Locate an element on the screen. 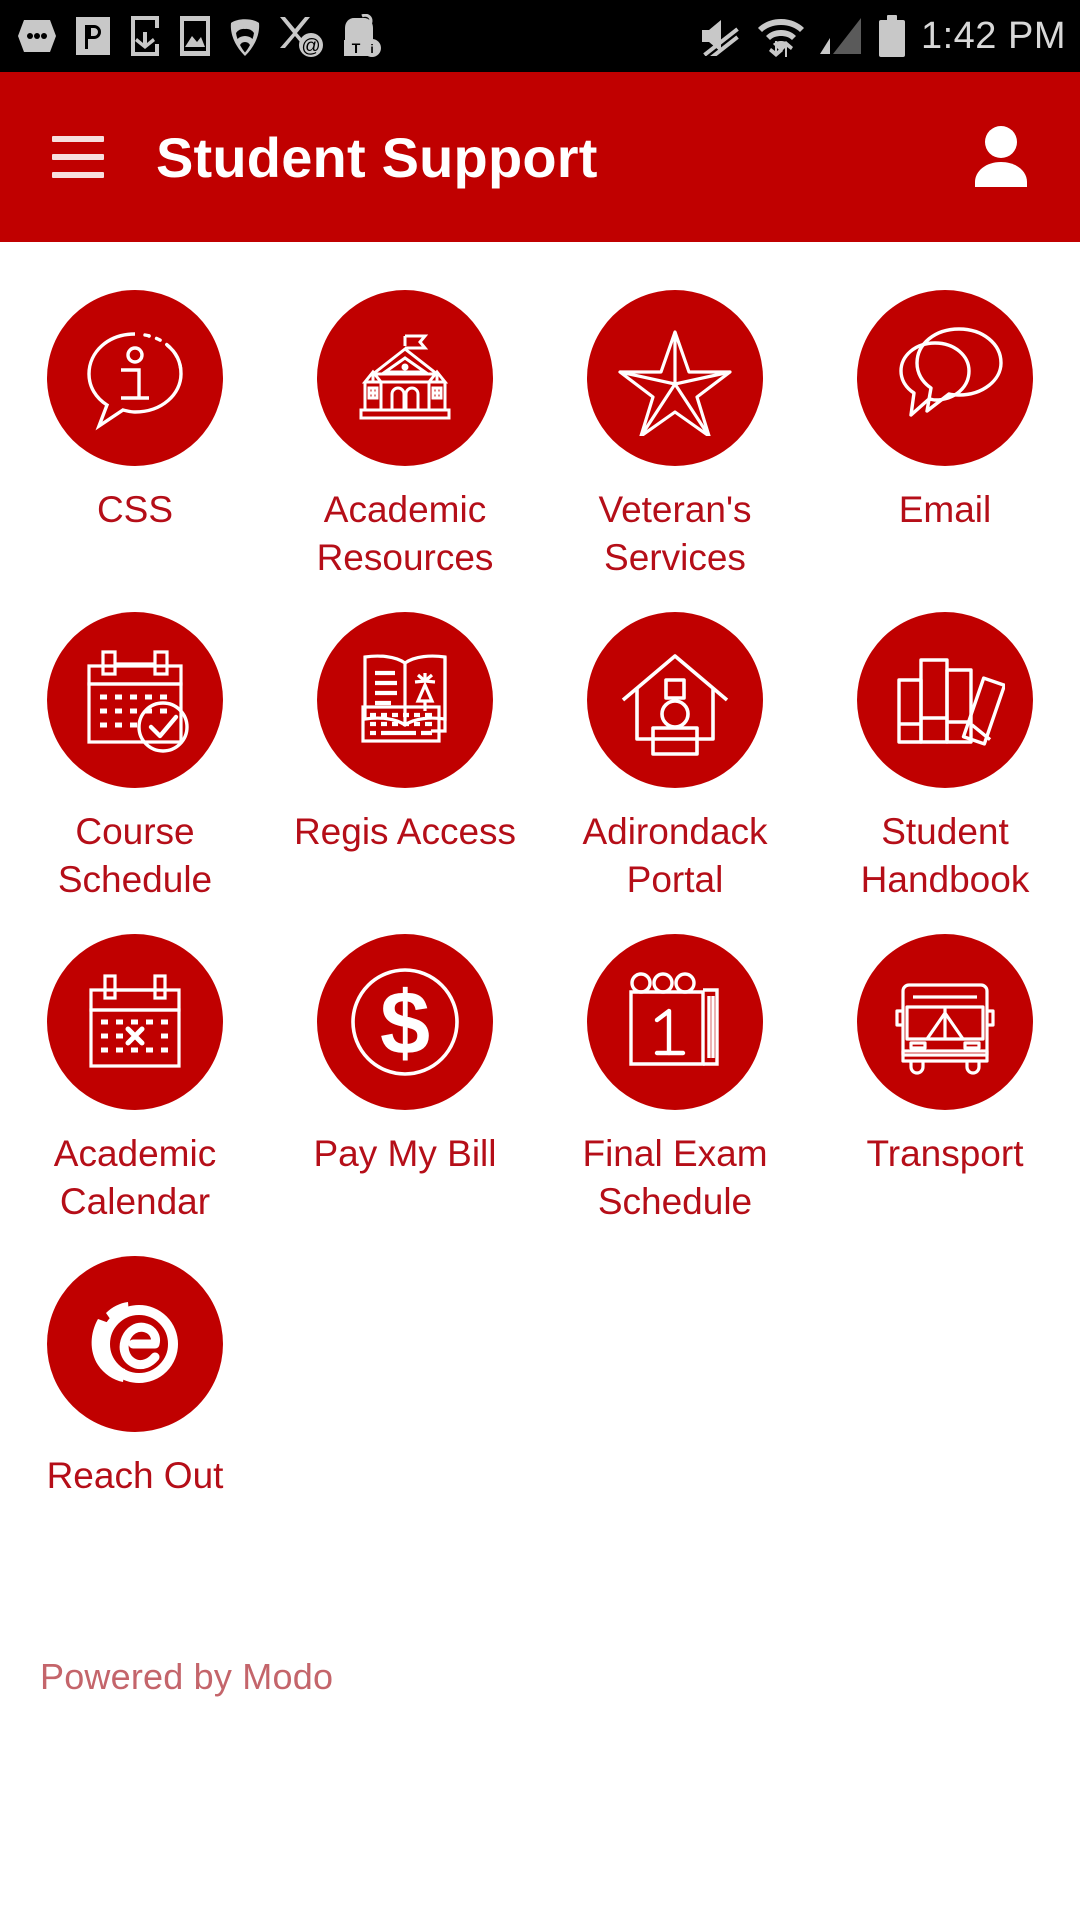 The width and height of the screenshot is (1080, 1920). battery-icon is located at coordinates (891, 36).